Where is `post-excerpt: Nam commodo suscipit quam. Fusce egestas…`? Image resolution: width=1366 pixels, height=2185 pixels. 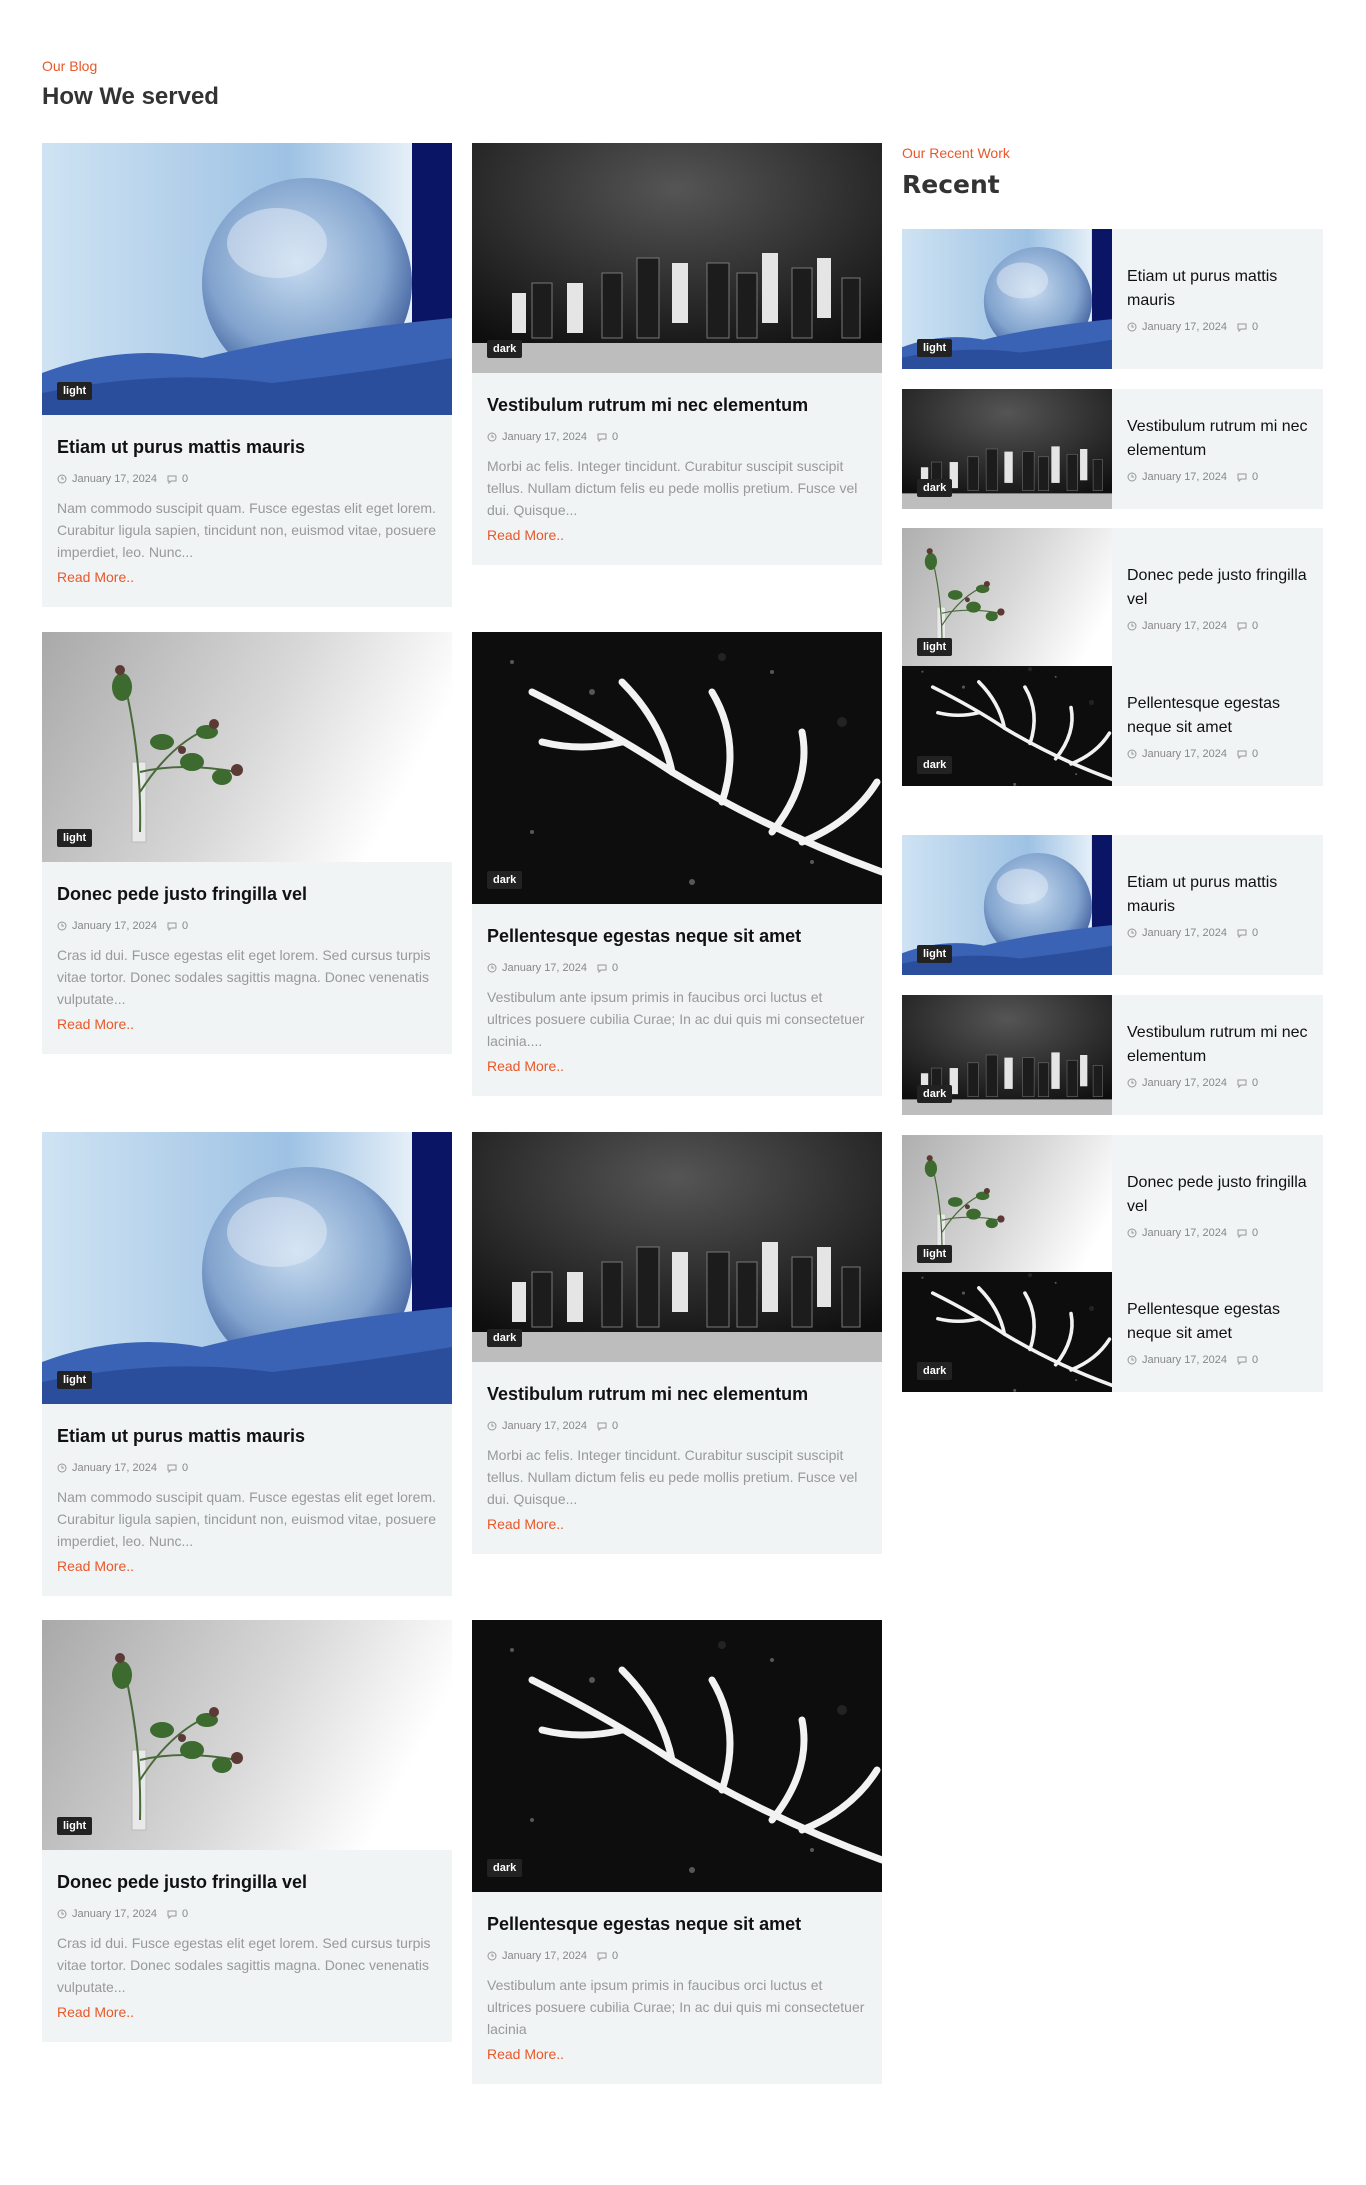
post-excerpt: Nam commodo suscipit quam. Fusce egestas… is located at coordinates (247, 530).